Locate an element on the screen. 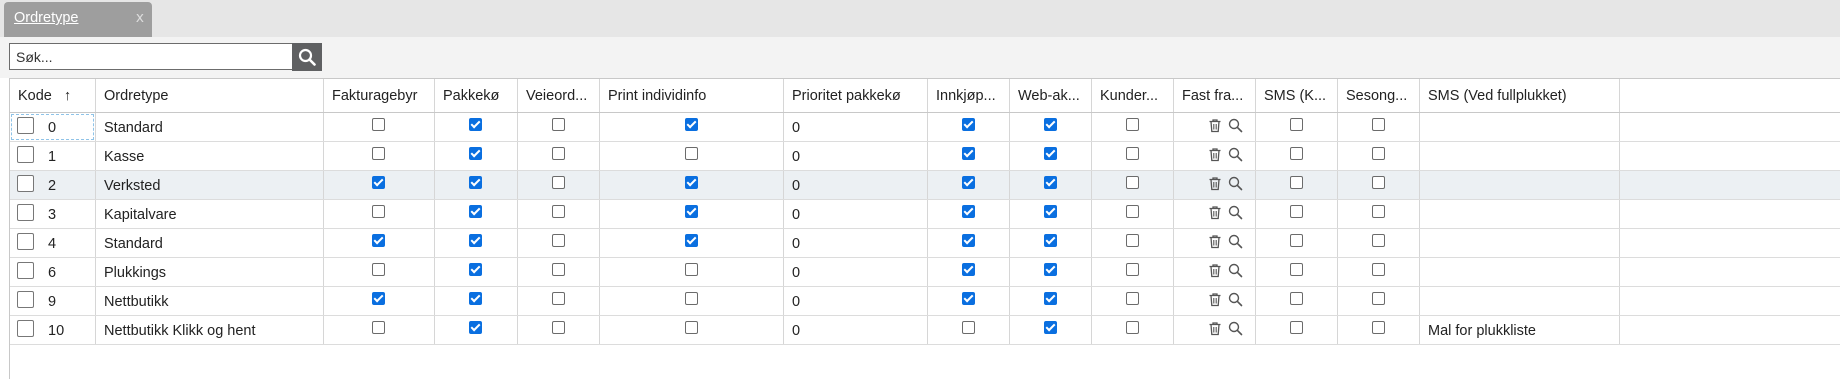 This screenshot has width=1840, height=379. tab-label: Ordretype is located at coordinates (46, 18).